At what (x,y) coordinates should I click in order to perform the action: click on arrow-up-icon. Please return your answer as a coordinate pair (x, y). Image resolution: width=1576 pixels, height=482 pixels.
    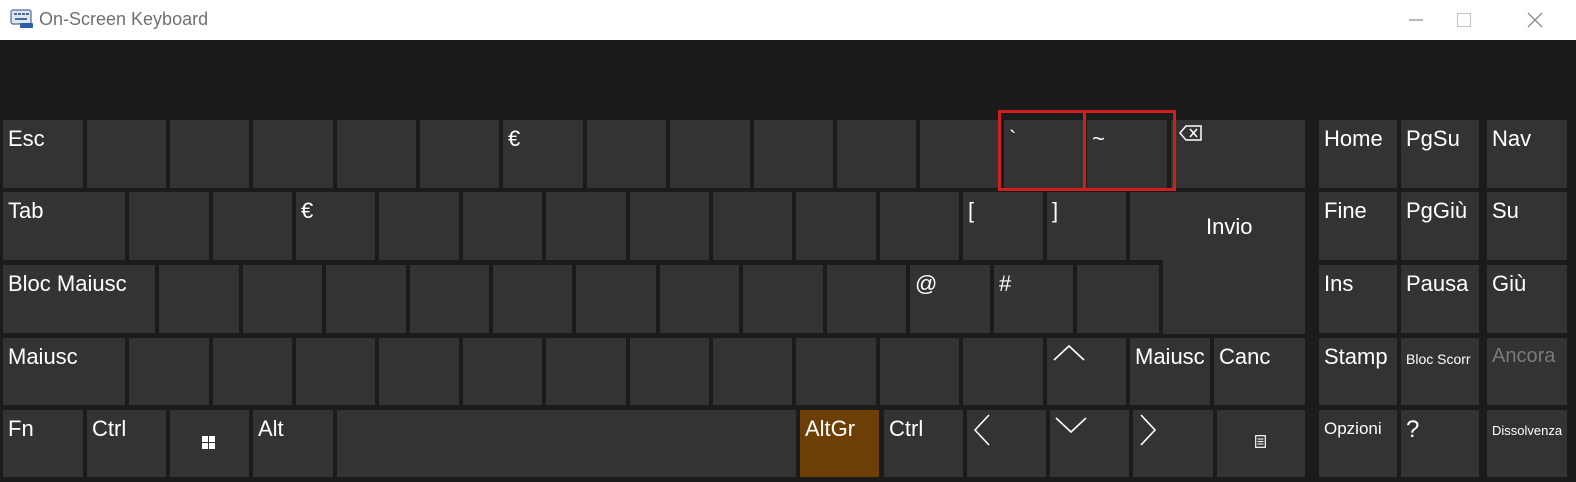
    Looking at the image, I should click on (1069, 352).